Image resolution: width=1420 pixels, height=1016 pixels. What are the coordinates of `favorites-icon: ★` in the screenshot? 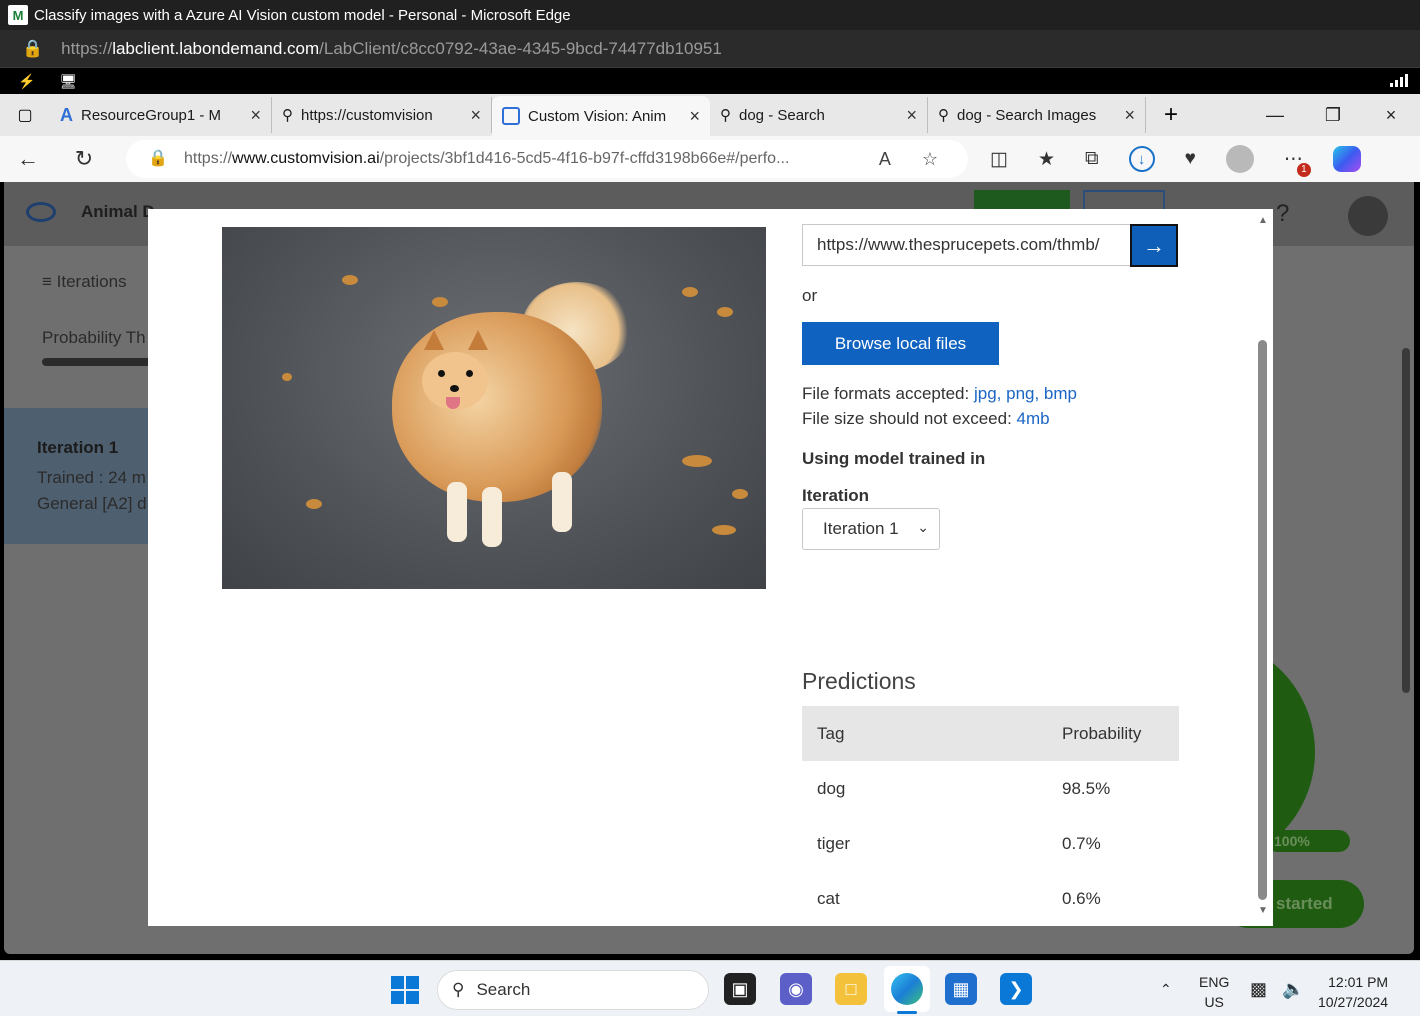 It's located at (1046, 159).